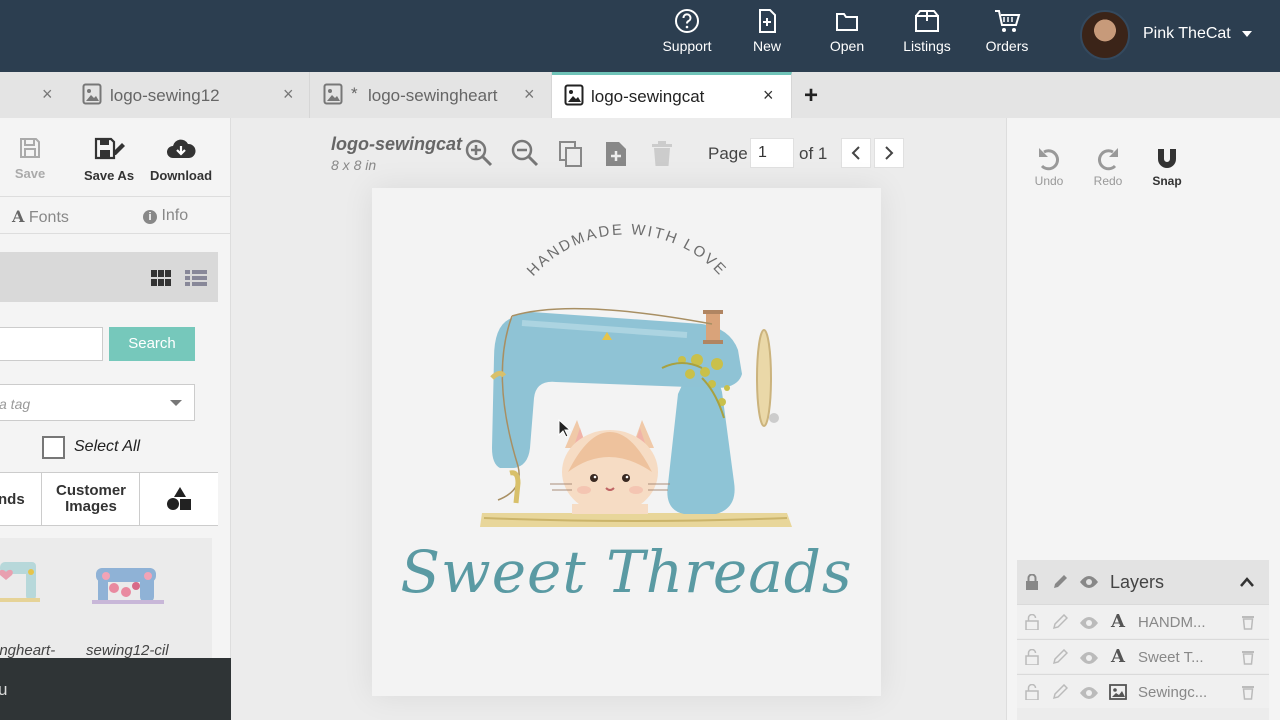  I want to click on tab-info: i Info, so click(165, 216).